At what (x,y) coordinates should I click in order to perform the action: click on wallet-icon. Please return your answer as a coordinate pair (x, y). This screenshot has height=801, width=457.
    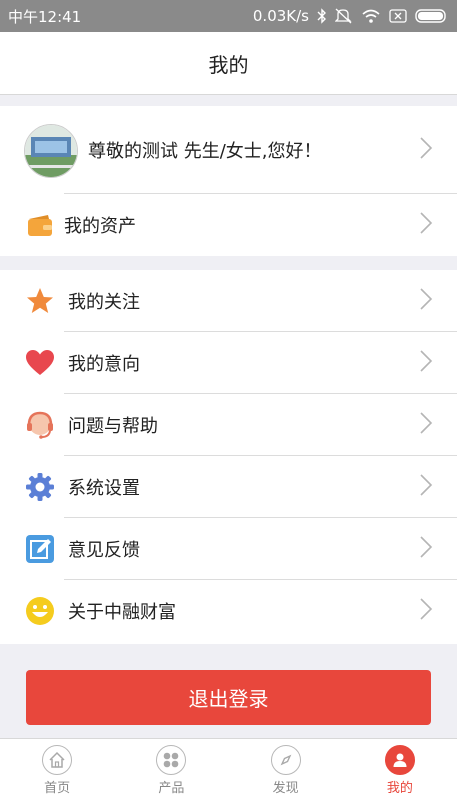
    Looking at the image, I should click on (40, 225).